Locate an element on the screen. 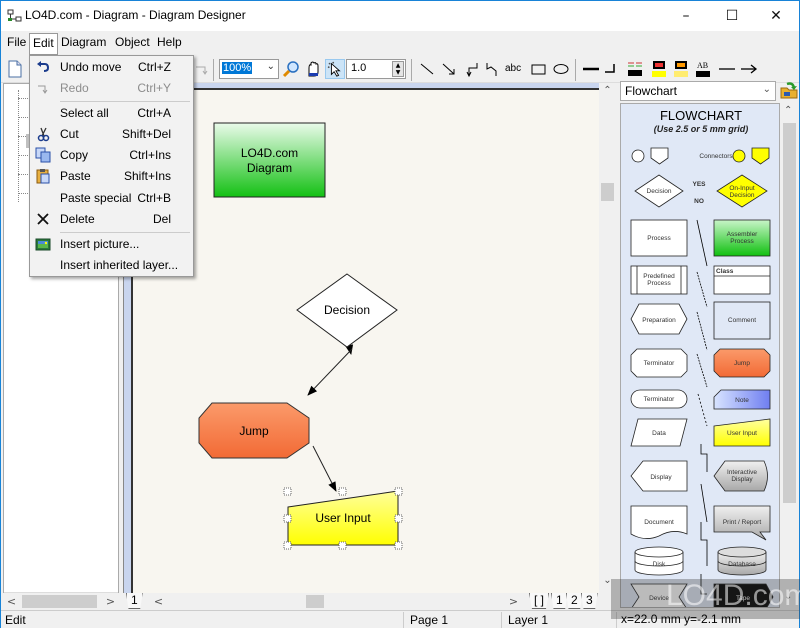 The height and width of the screenshot is (628, 800). close-button: ✕ is located at coordinates (776, 16).